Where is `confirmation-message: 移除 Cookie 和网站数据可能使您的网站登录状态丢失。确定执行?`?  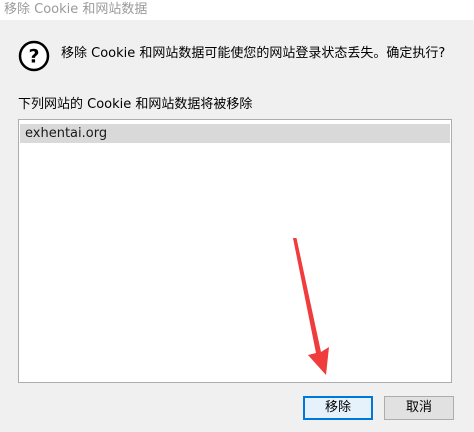 confirmation-message: 移除 Cookie 和网站数据可能使您的网站登录状态丢失。确定执行? is located at coordinates (253, 53).